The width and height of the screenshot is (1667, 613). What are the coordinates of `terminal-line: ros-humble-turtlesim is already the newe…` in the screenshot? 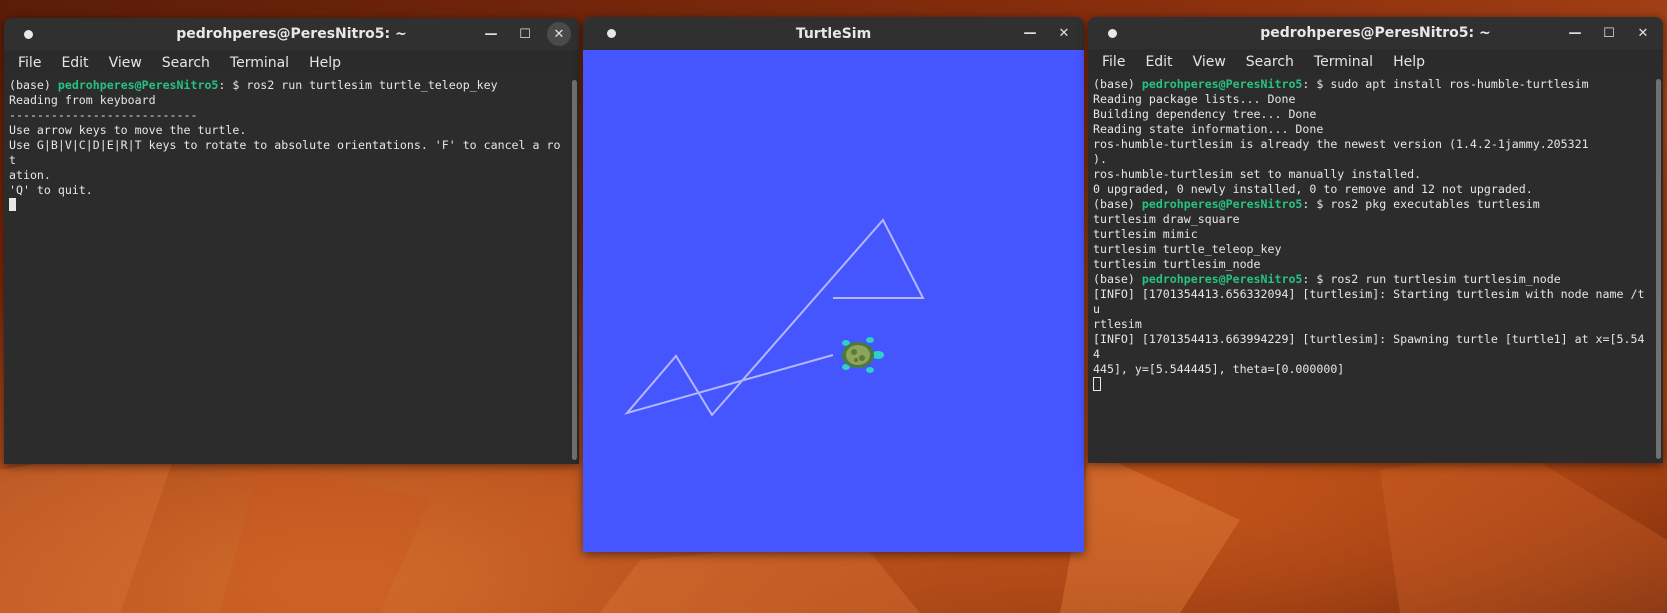 It's located at (1341, 144).